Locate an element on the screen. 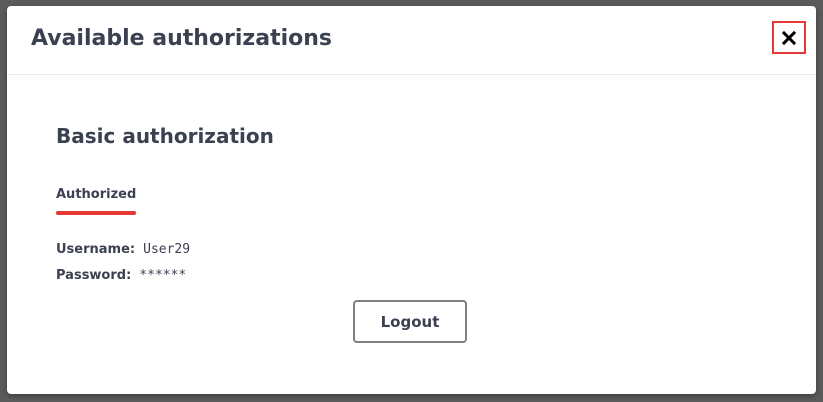  authorized-status: Authorized is located at coordinates (96, 194).